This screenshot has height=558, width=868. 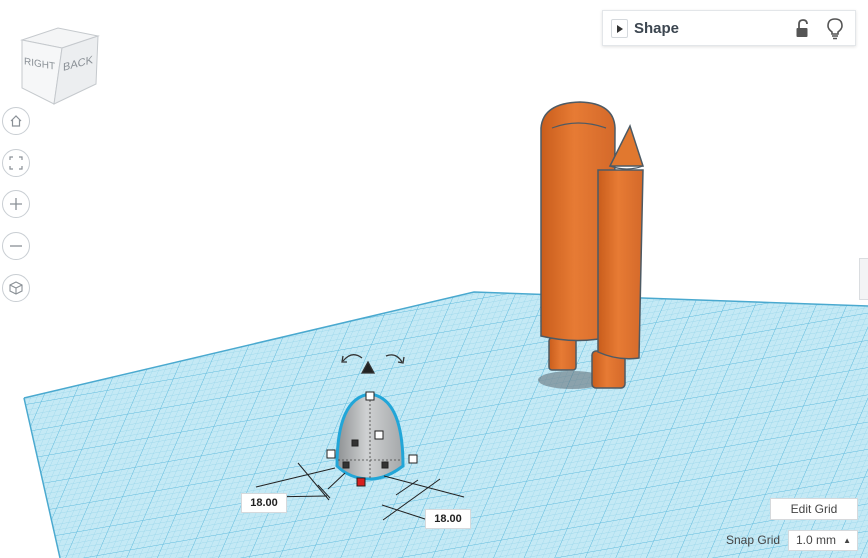 I want to click on depth-dimension-field: 18.00, so click(x=448, y=519).